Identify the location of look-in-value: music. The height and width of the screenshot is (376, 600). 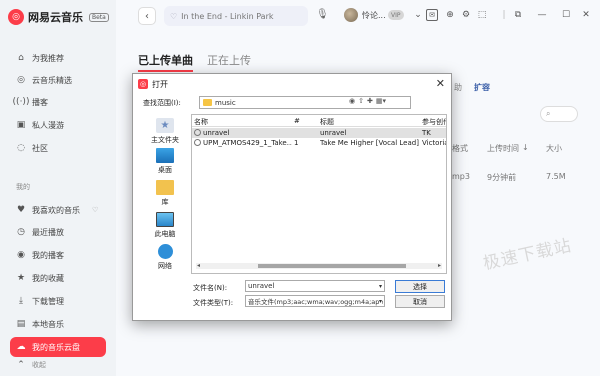
(225, 102).